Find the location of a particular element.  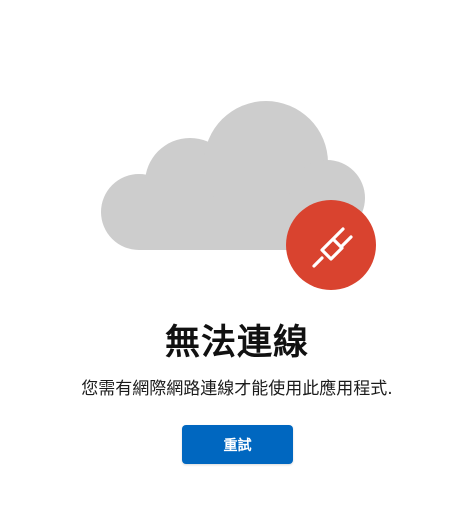

error-message: 您需有網際網路連線才能使用此應用程式. is located at coordinates (237, 389).